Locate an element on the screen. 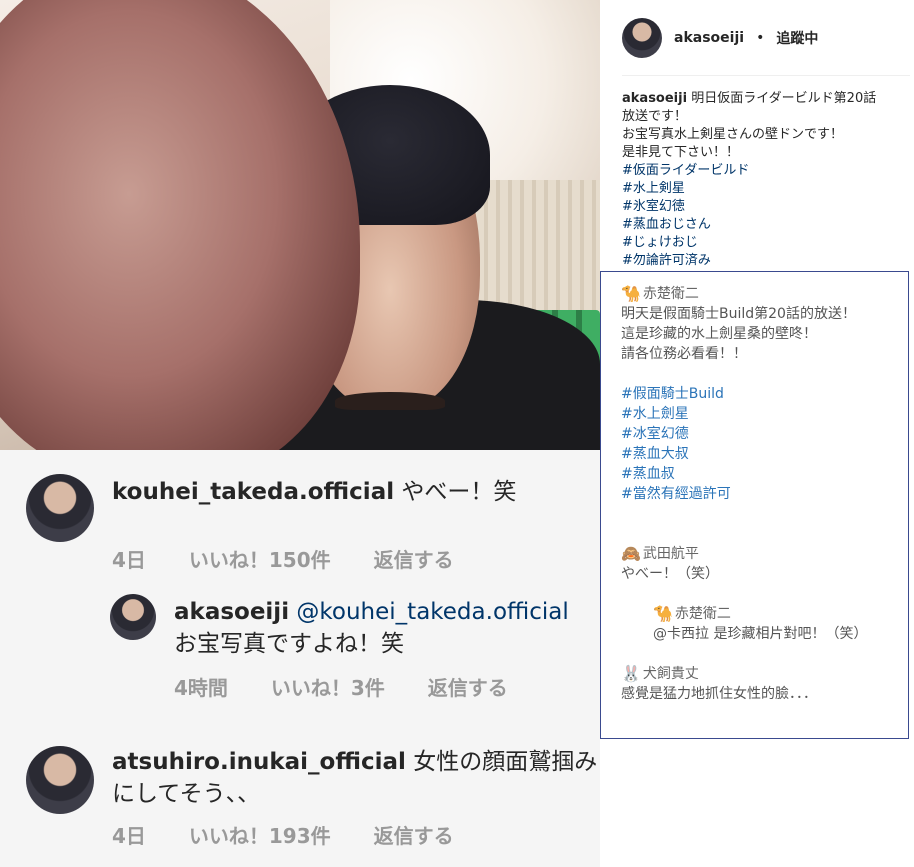 Image resolution: width=914 pixels, height=867 pixels. comment-meta: 4日 いいね！193件 返信する is located at coordinates (301, 834).